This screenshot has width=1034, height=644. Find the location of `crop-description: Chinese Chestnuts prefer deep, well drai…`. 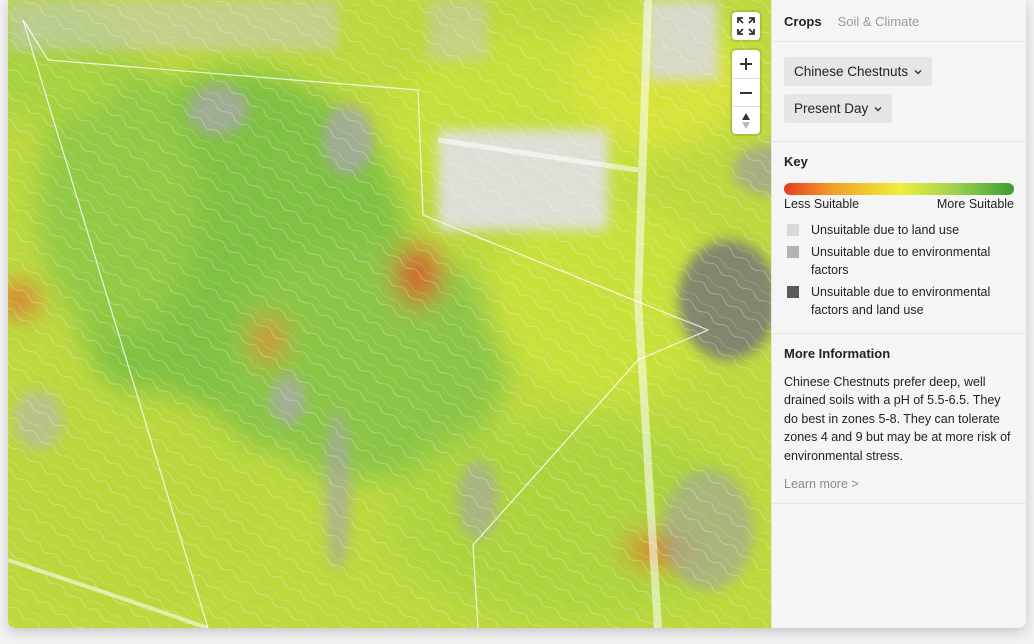

crop-description: Chinese Chestnuts prefer deep, well drai… is located at coordinates (897, 419).